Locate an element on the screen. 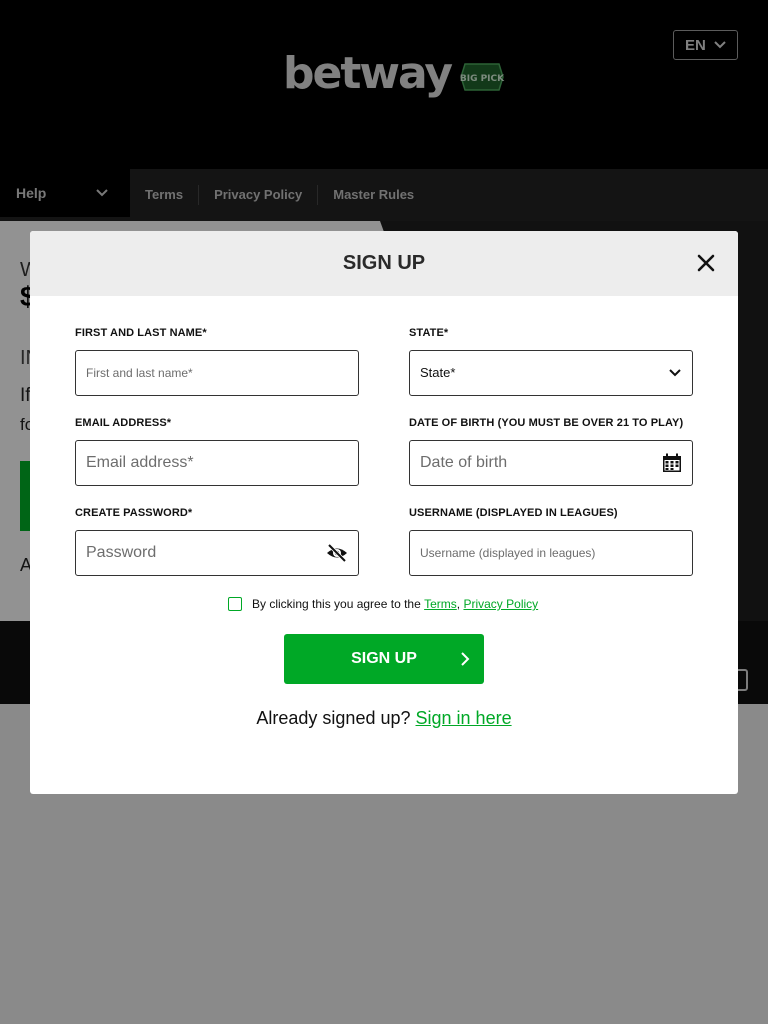 This screenshot has height=1024, width=768. terms-link: Terms is located at coordinates (440, 604).